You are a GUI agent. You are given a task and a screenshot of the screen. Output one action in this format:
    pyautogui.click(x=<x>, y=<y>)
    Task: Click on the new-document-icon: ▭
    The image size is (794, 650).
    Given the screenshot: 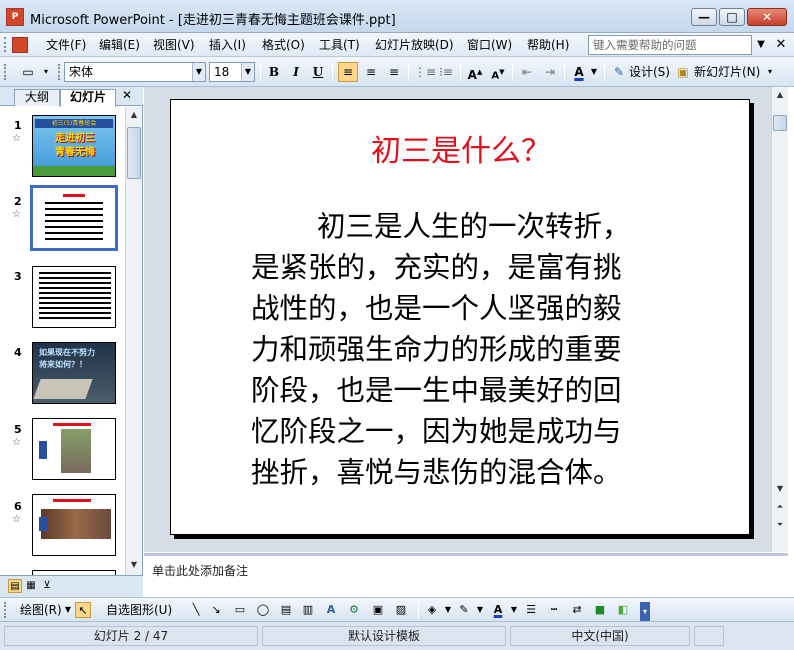 What is the action you would take?
    pyautogui.click(x=28, y=72)
    